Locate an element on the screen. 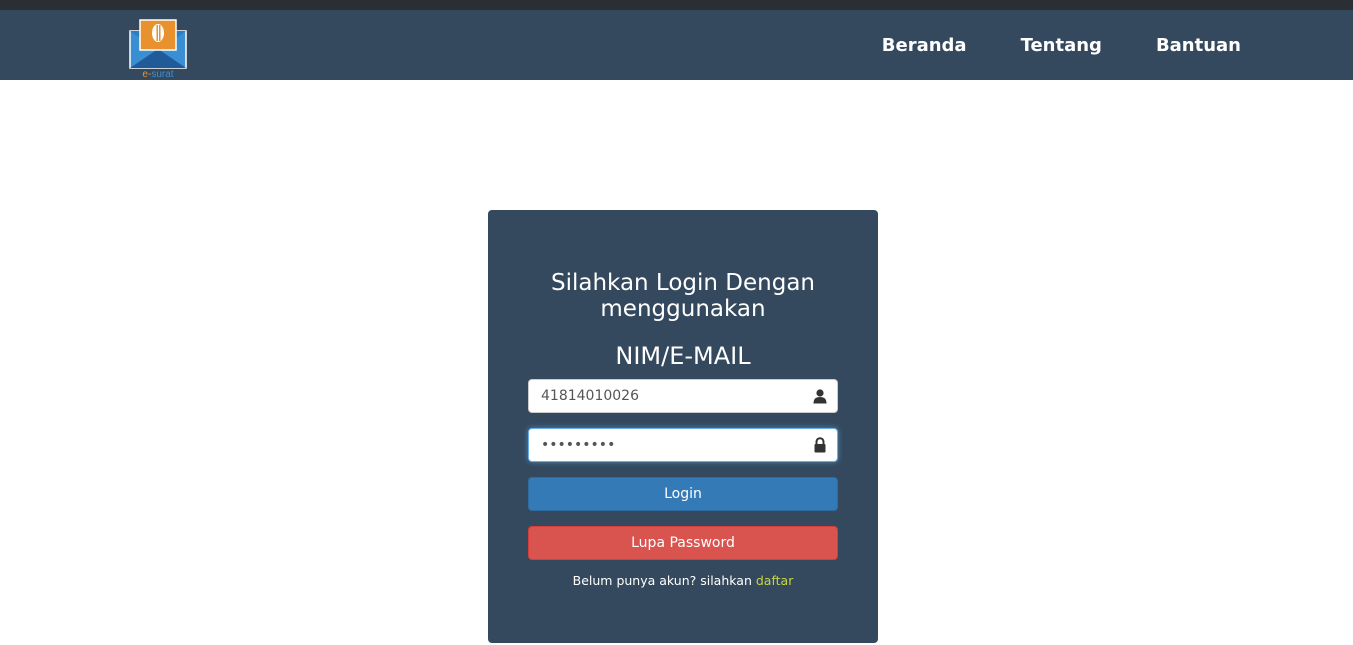  logo-text-surat: surat is located at coordinates (162, 74).